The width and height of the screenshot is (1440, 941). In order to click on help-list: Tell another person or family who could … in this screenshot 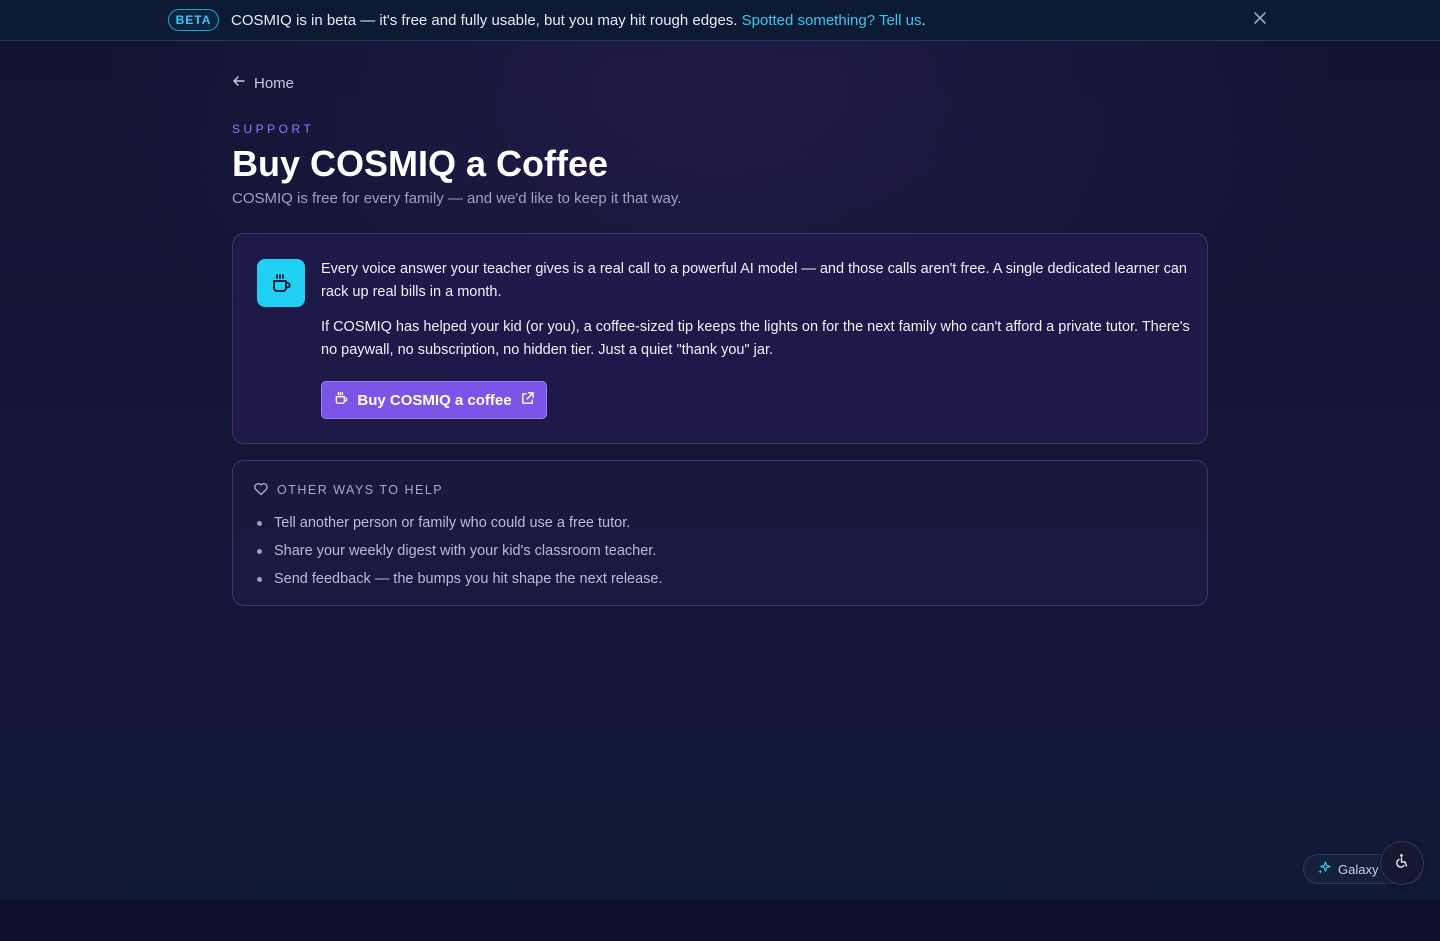, I will do `click(460, 551)`.